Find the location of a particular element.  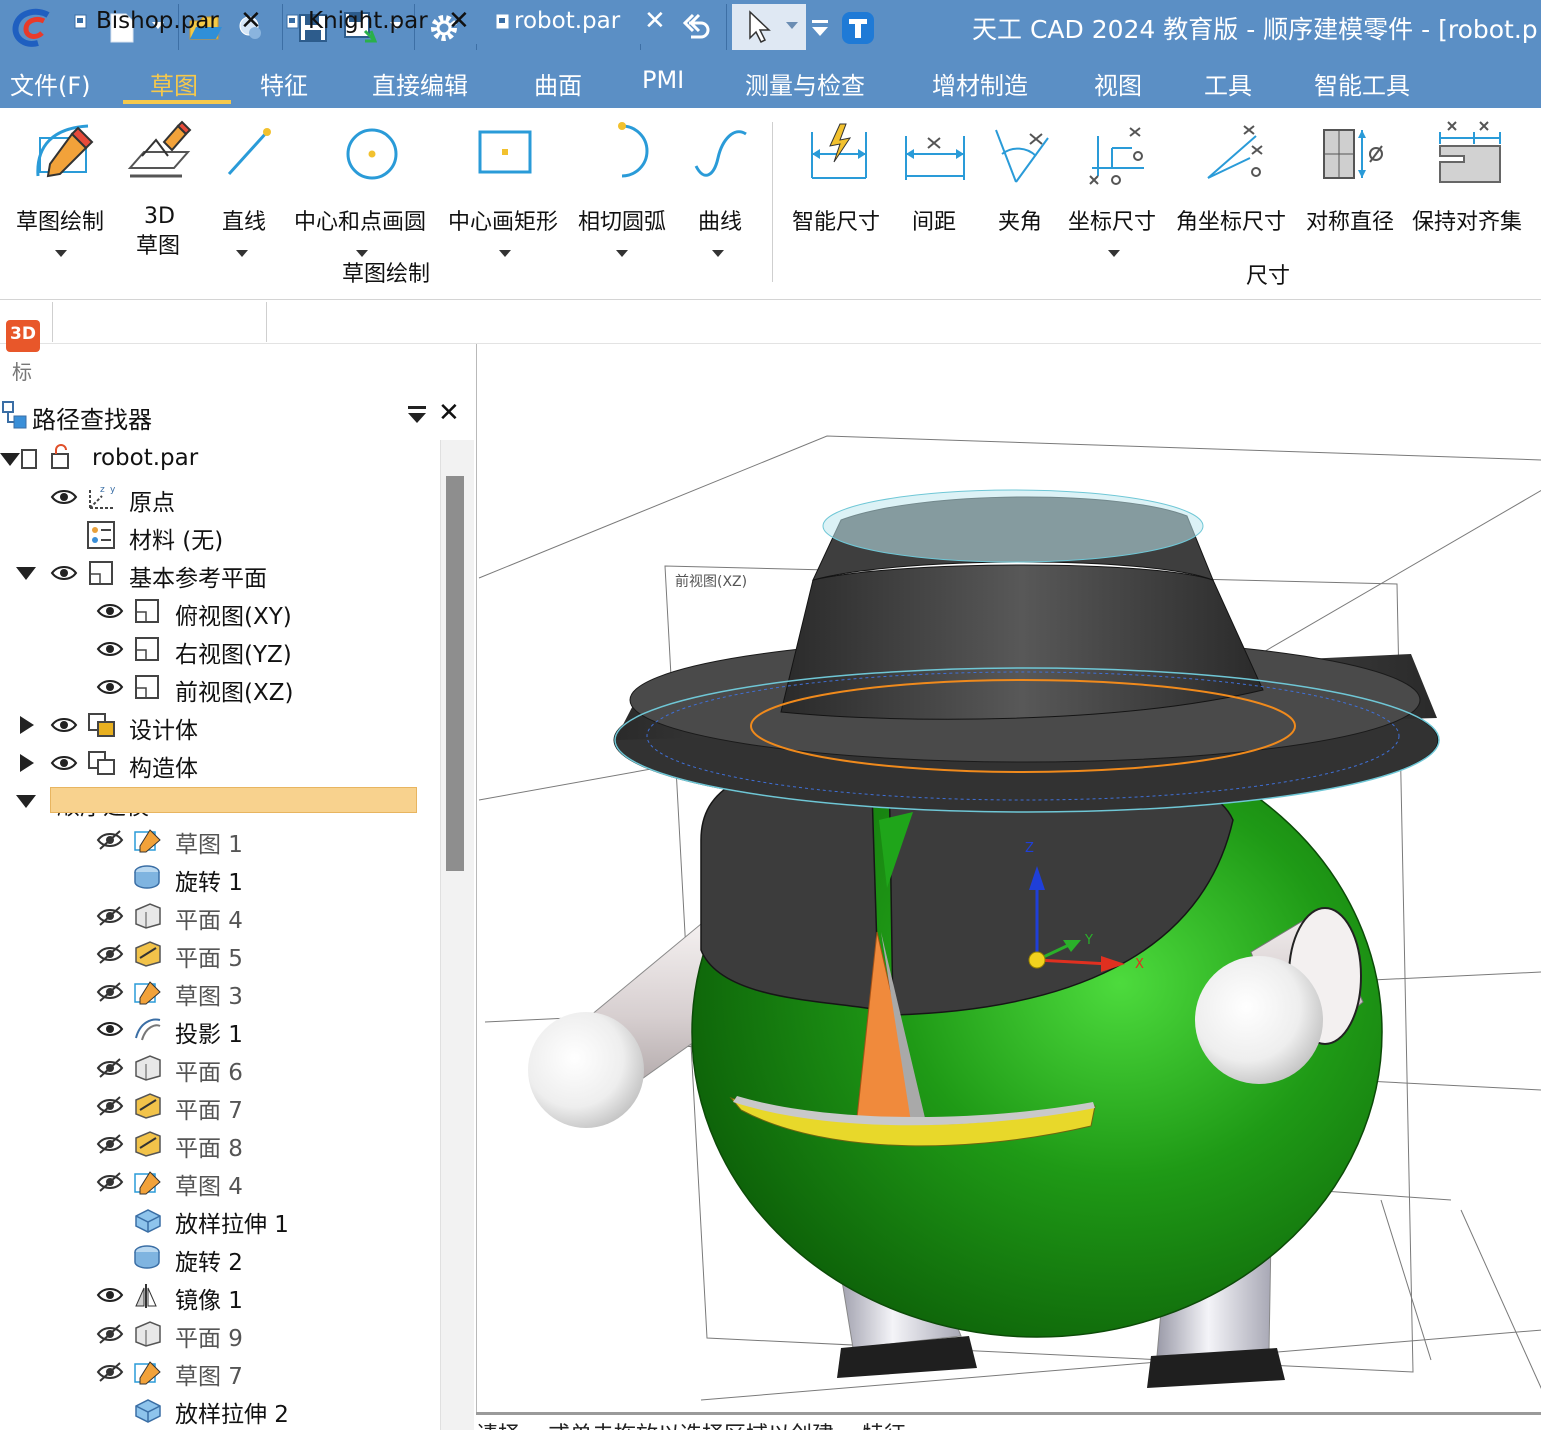

tree-item: 投影 1 is located at coordinates (220, 1029).